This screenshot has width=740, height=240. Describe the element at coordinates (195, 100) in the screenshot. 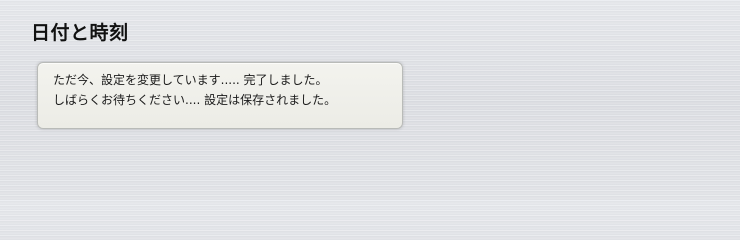

I see `status-line-saved: しばらくお待ちください.... 設定は保存されました。` at that location.